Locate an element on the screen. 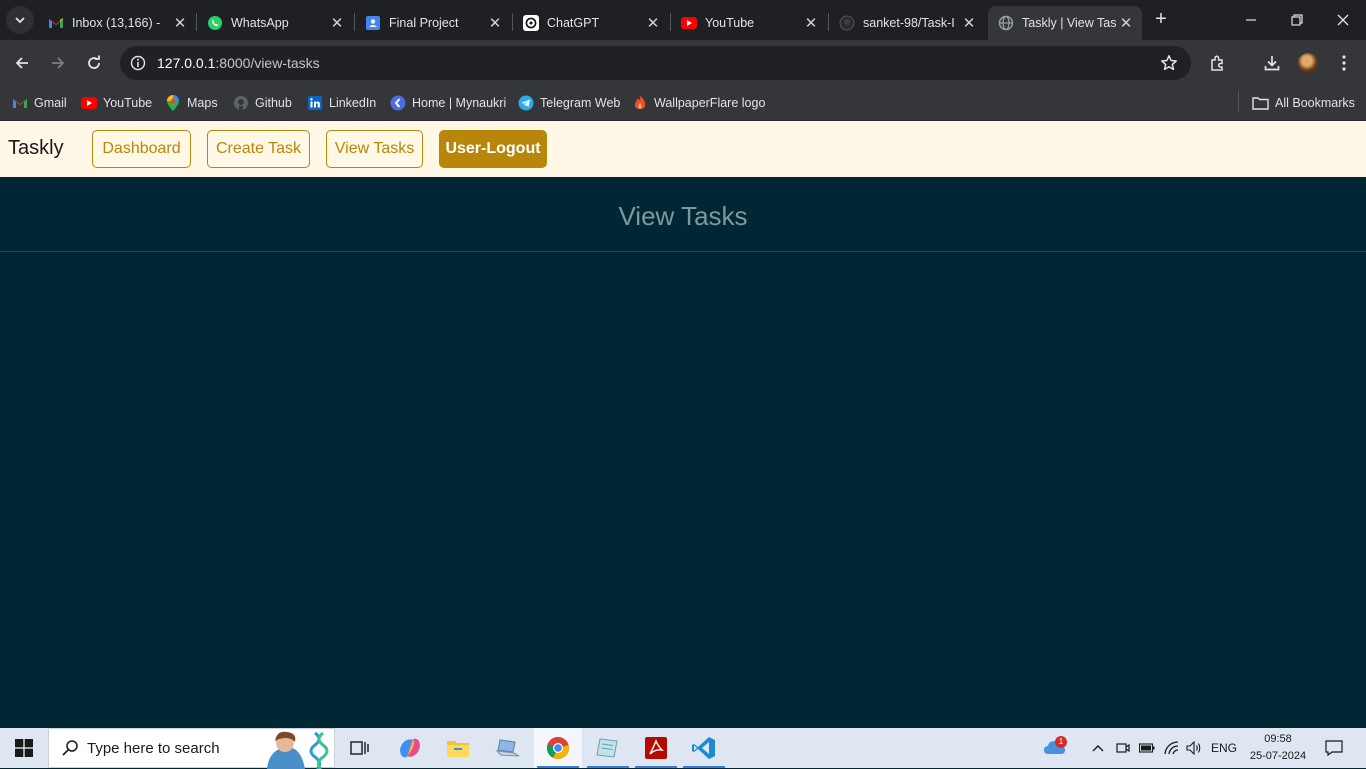 This screenshot has width=1366, height=769. search-placeholder: Type here to search is located at coordinates (153, 748).